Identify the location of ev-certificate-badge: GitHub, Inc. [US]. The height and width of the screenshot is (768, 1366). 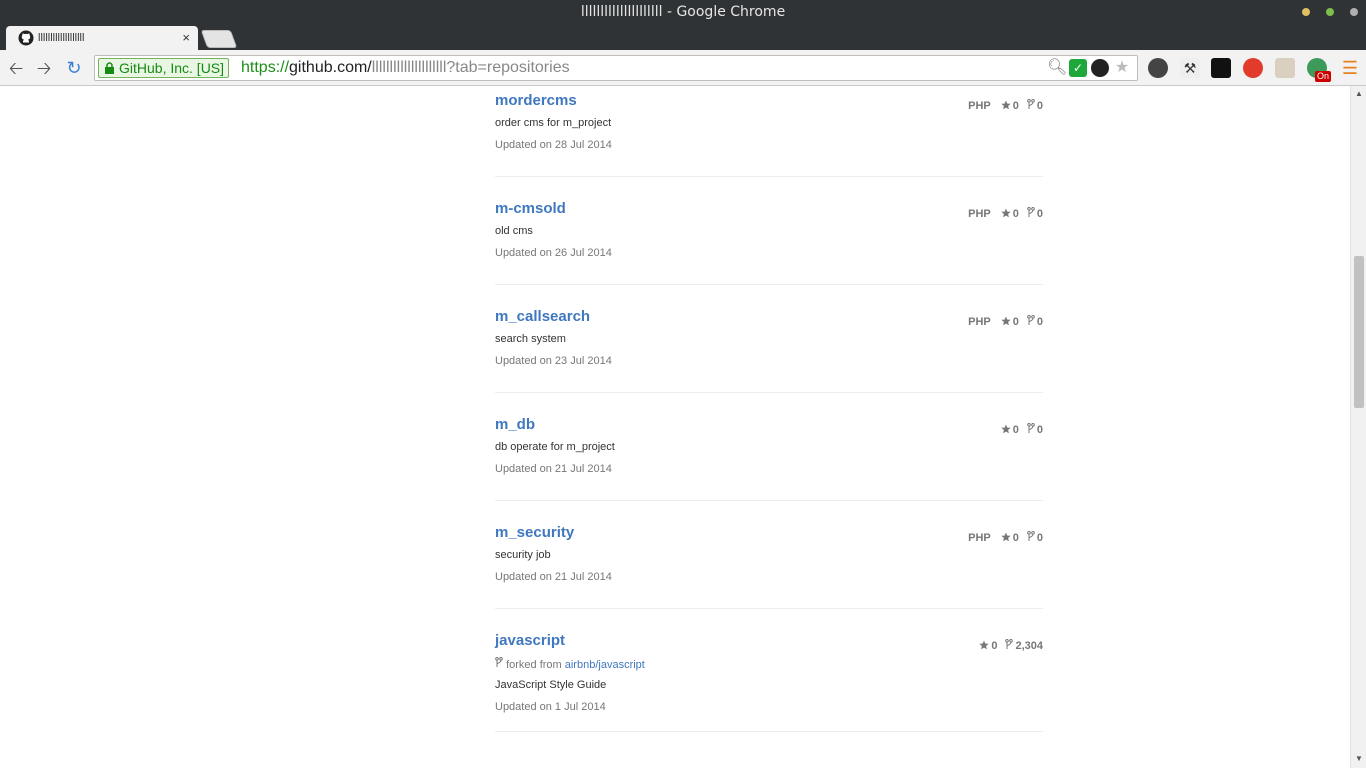
(164, 68).